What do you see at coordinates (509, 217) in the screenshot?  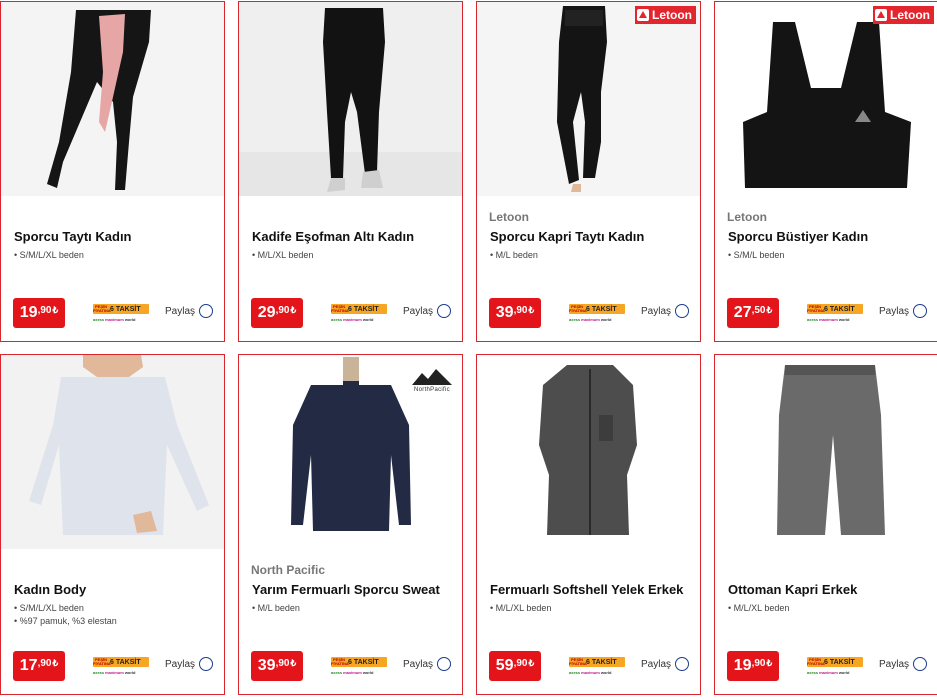 I see `product-brand: Letoon` at bounding box center [509, 217].